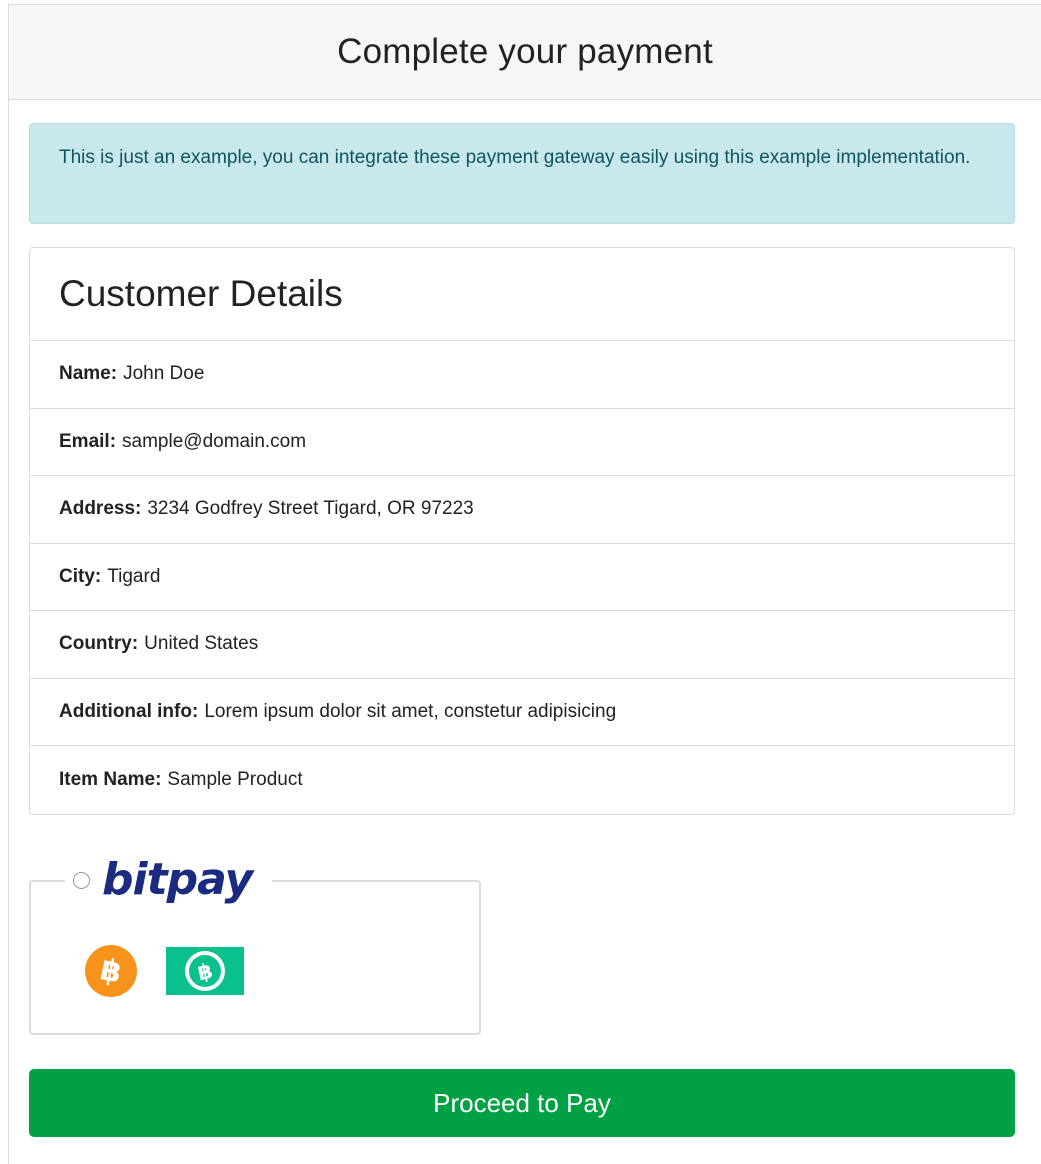 The image size is (1041, 1164). Describe the element at coordinates (522, 780) in the screenshot. I see `detail-row-item-name: Item Name: Sample Product` at that location.